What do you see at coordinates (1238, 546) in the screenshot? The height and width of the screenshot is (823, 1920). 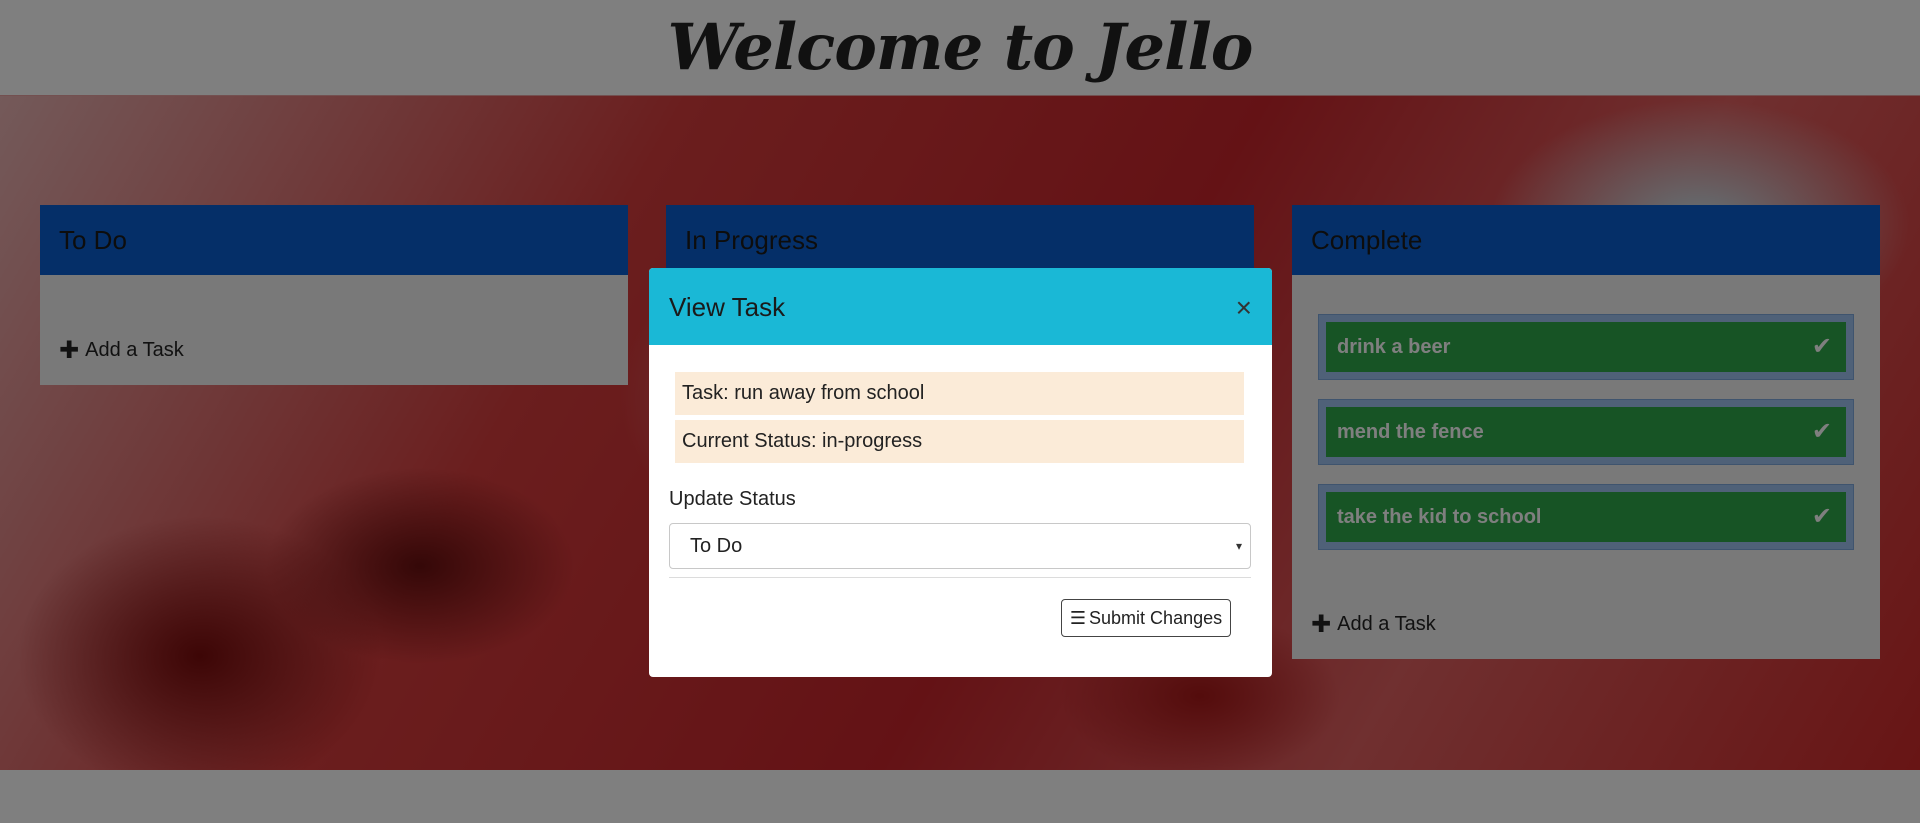 I see `chevron-down-icon: ▾` at bounding box center [1238, 546].